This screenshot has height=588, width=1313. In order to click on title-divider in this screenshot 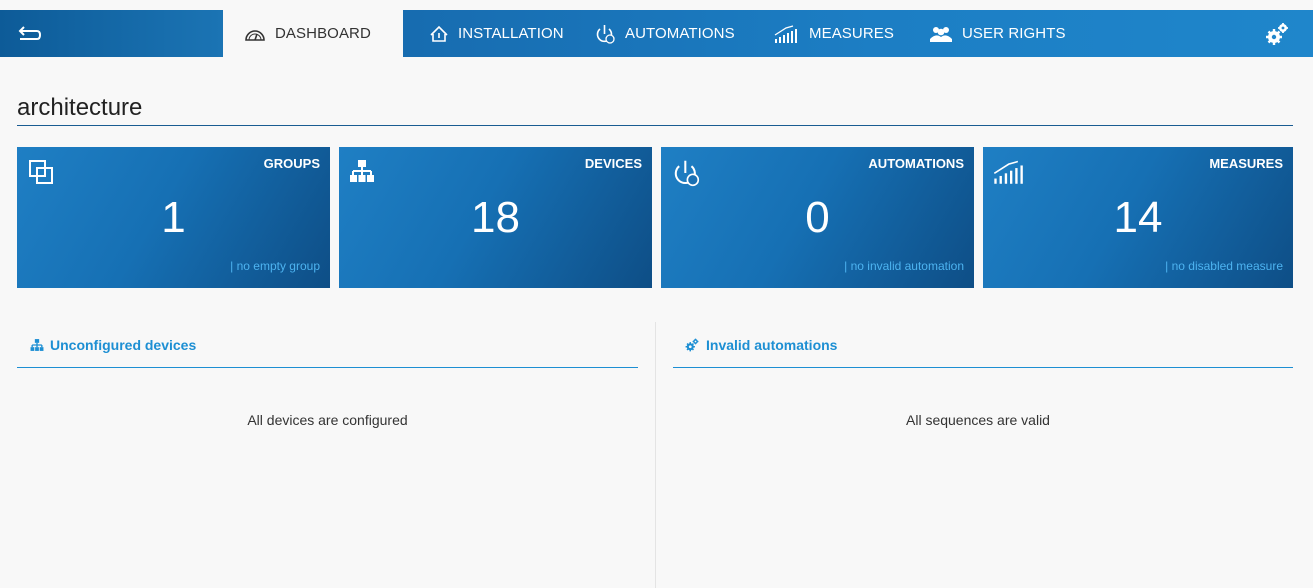, I will do `click(655, 125)`.